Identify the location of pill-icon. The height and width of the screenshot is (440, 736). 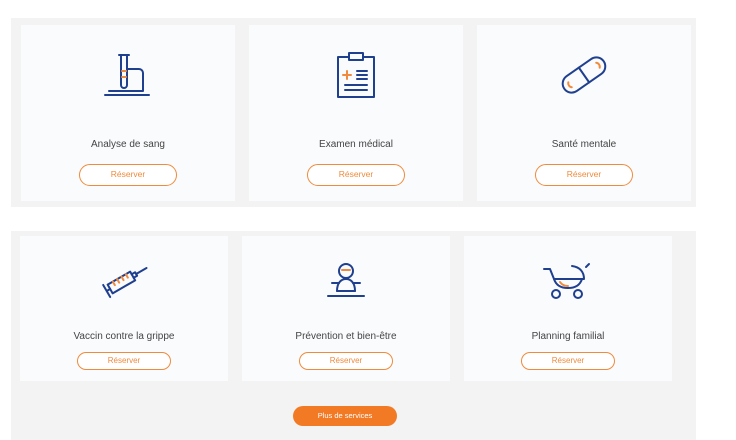
(584, 75).